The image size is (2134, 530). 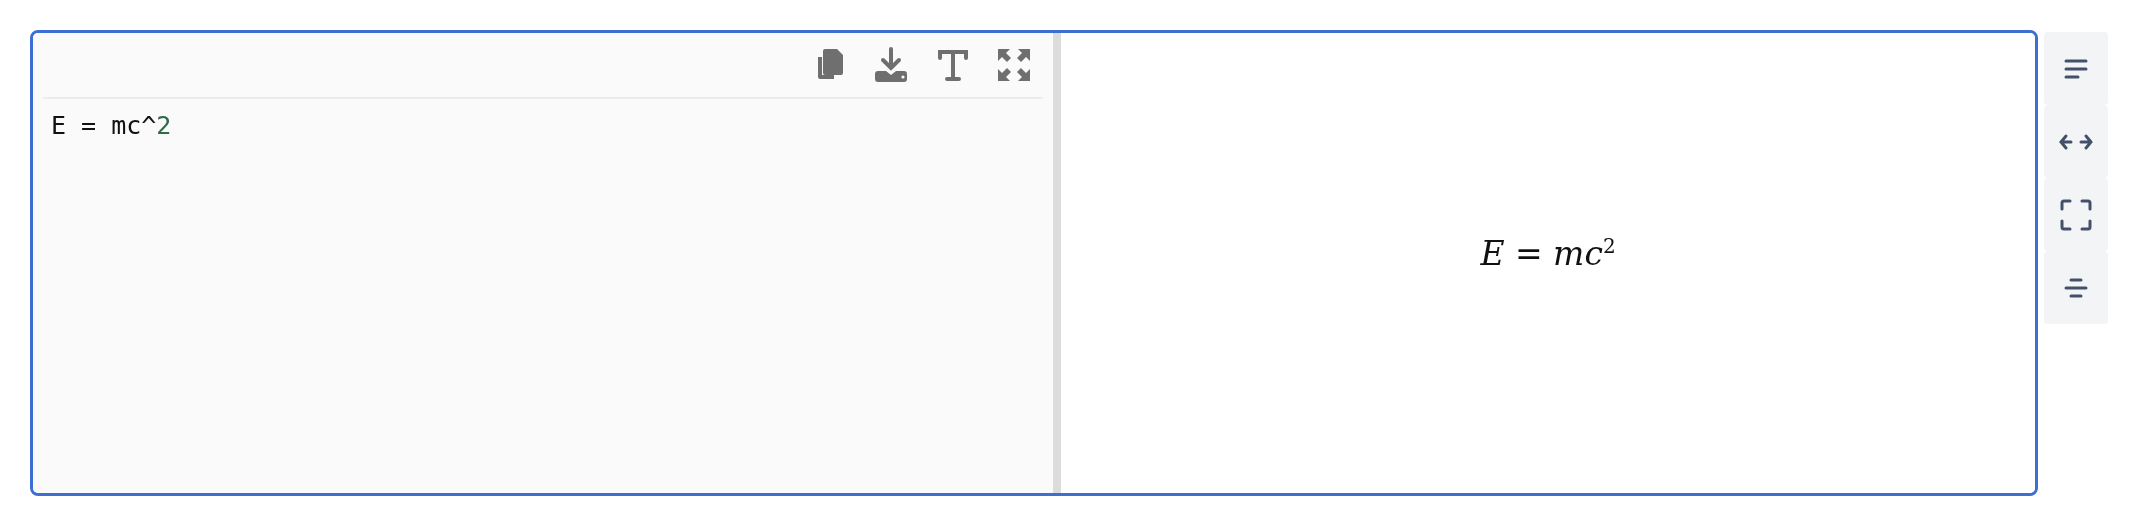 What do you see at coordinates (1014, 65) in the screenshot?
I see `expand-icon` at bounding box center [1014, 65].